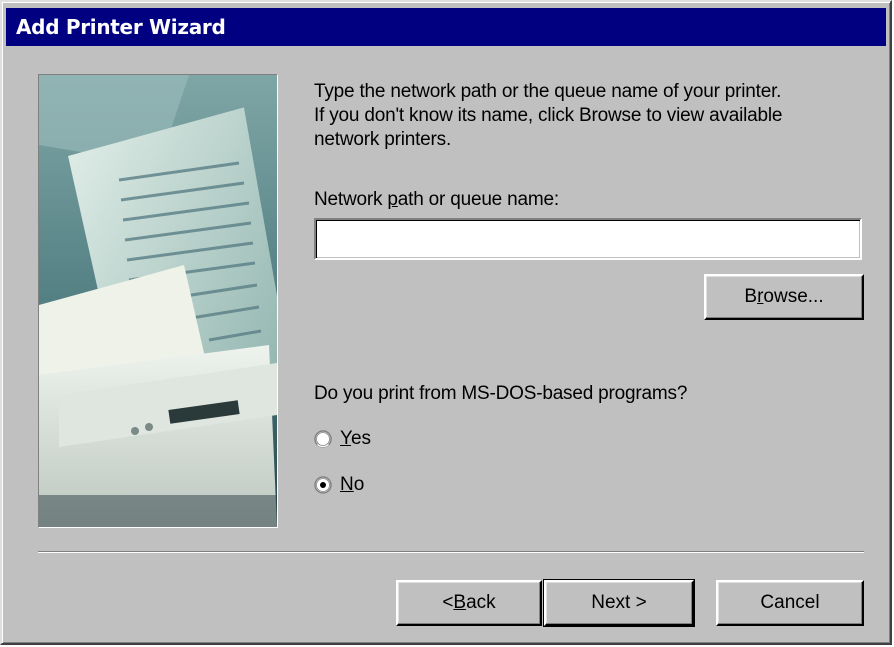 The height and width of the screenshot is (647, 894). I want to click on radio-no: No, so click(339, 485).